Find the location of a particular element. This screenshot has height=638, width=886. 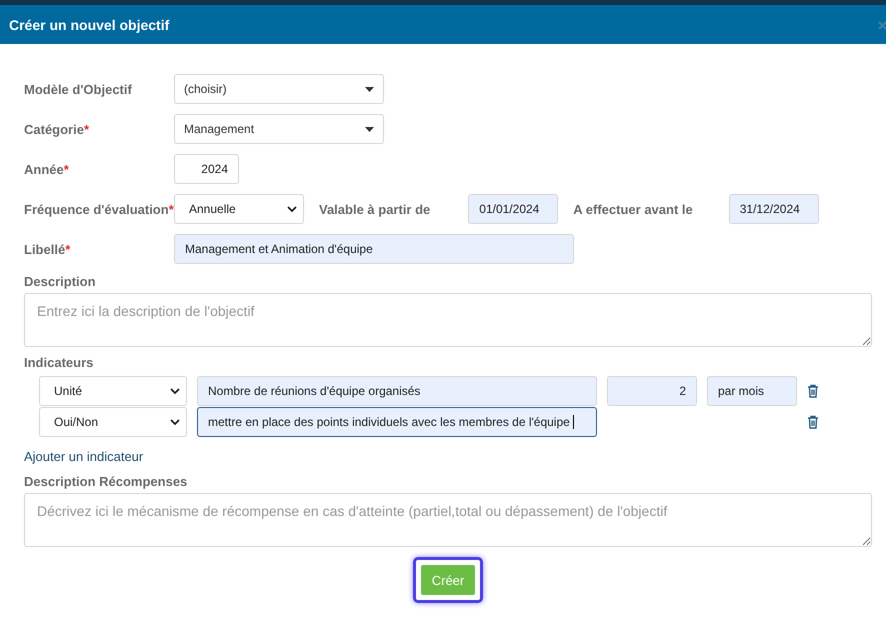

field-label: Description Récompenses is located at coordinates (106, 481).